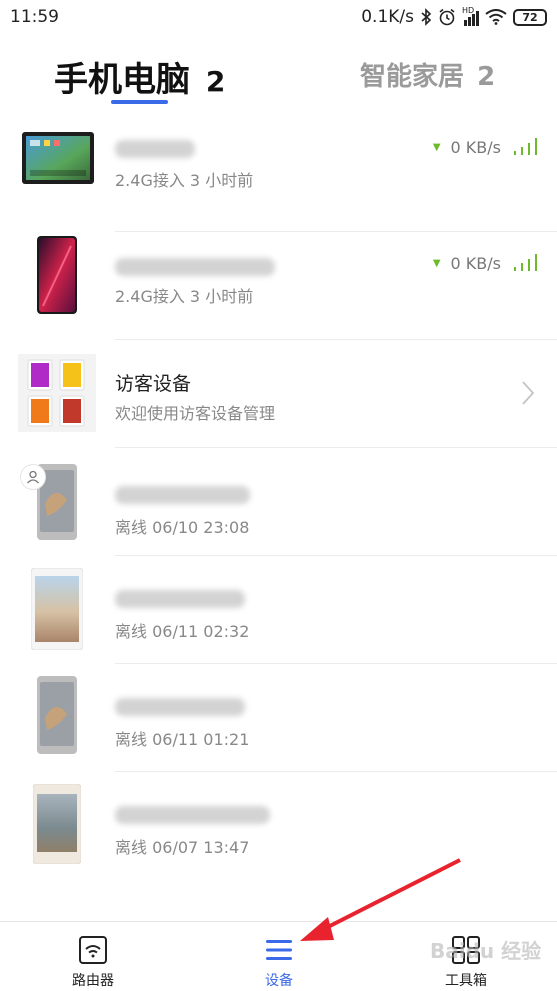  I want to click on device-row: 离线 06/11 01:21, so click(278, 718).